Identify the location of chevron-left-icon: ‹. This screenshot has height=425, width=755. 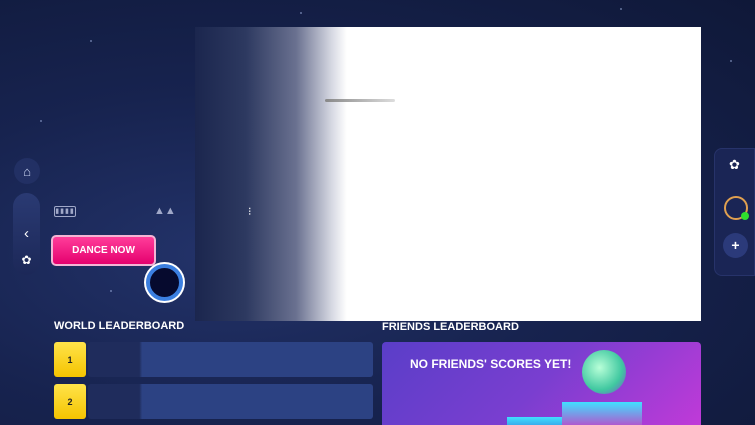
(26, 233).